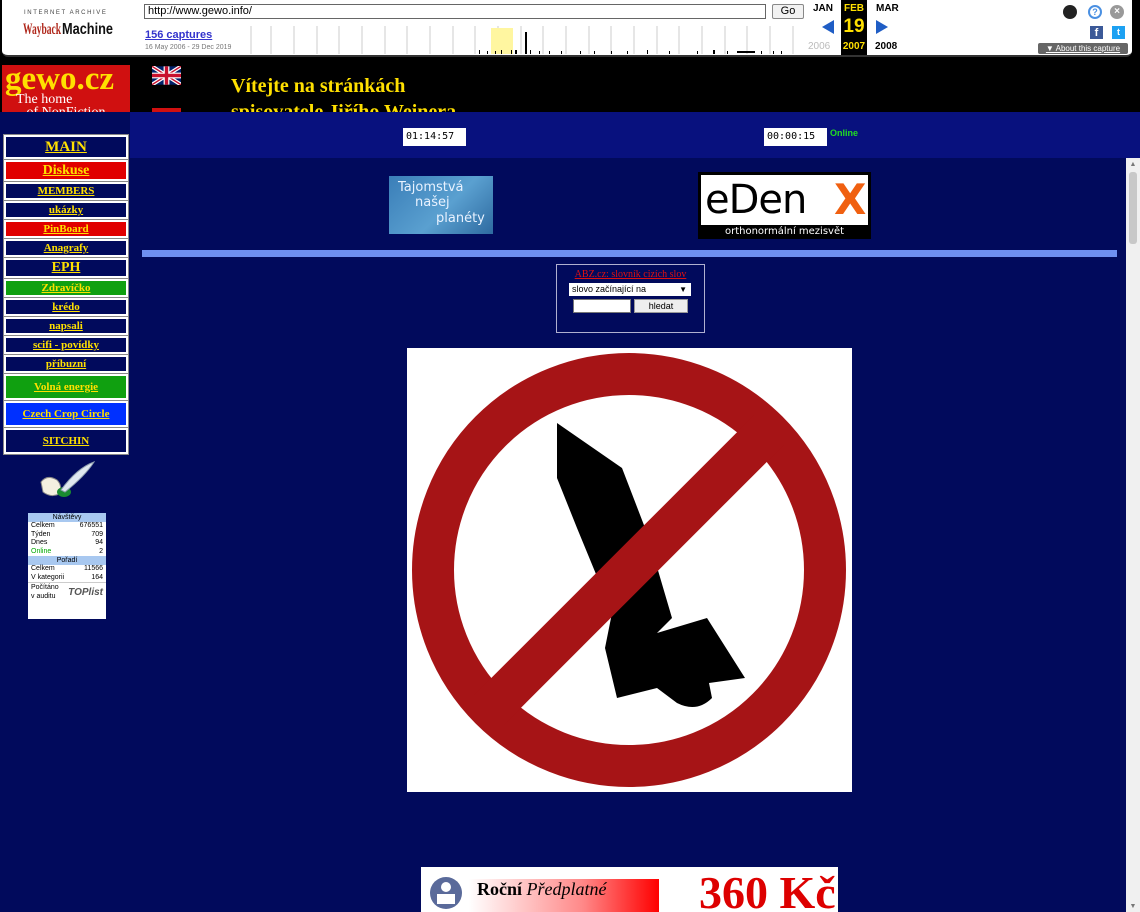 The image size is (1140, 912). What do you see at coordinates (166, 75) in the screenshot?
I see `uk-flag-icon` at bounding box center [166, 75].